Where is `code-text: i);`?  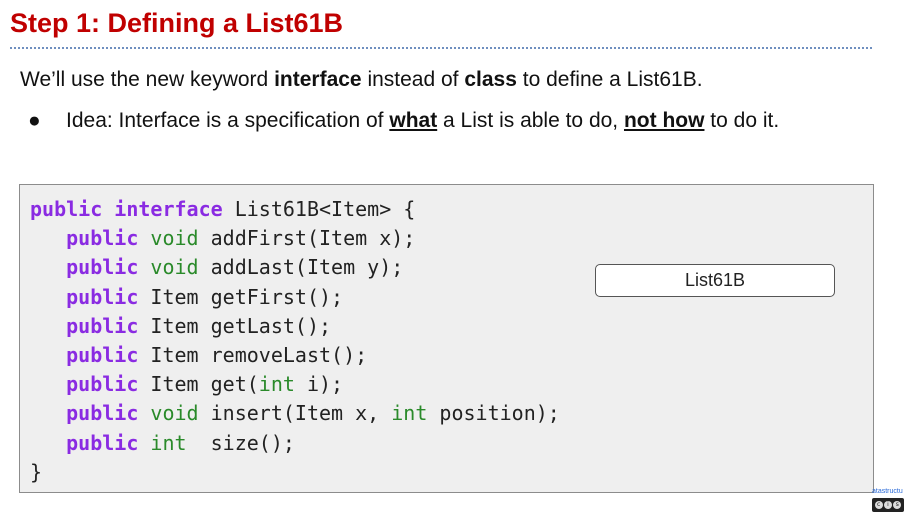 code-text: i); is located at coordinates (319, 384).